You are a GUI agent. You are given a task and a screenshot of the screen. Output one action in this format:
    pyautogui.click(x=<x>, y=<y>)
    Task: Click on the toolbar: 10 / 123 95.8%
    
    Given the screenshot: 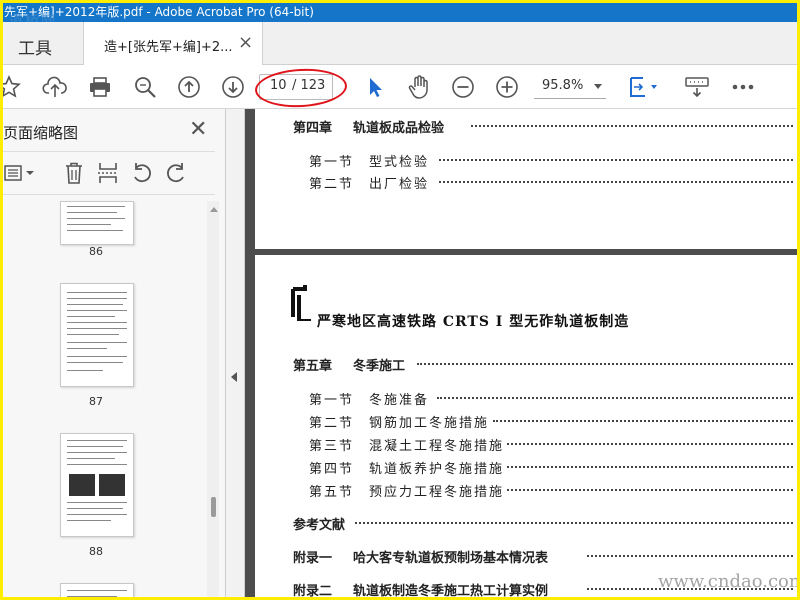 What is the action you would take?
    pyautogui.click(x=400, y=87)
    